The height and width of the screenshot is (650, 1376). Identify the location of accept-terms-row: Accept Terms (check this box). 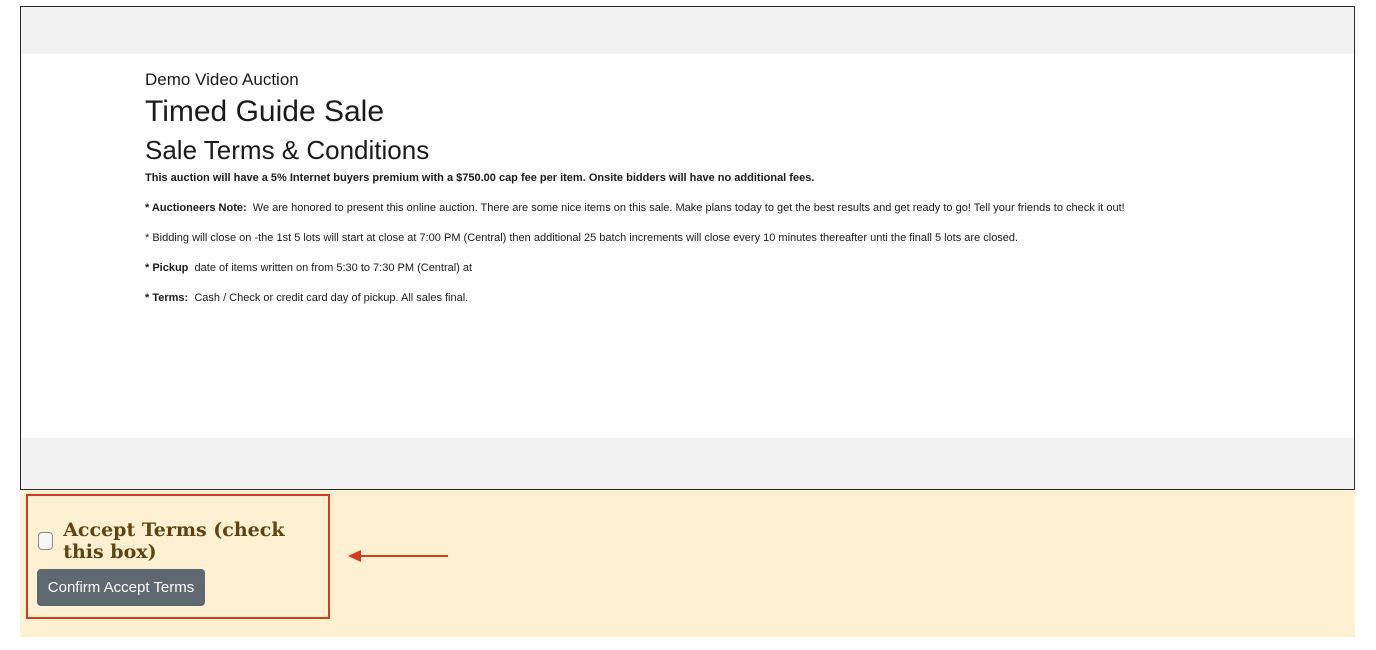
(183, 541).